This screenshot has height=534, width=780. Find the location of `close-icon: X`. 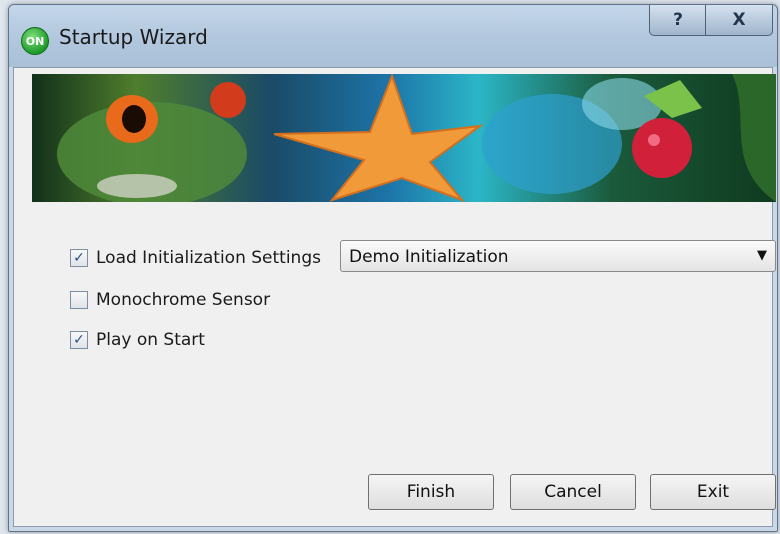

close-icon: X is located at coordinates (739, 20).